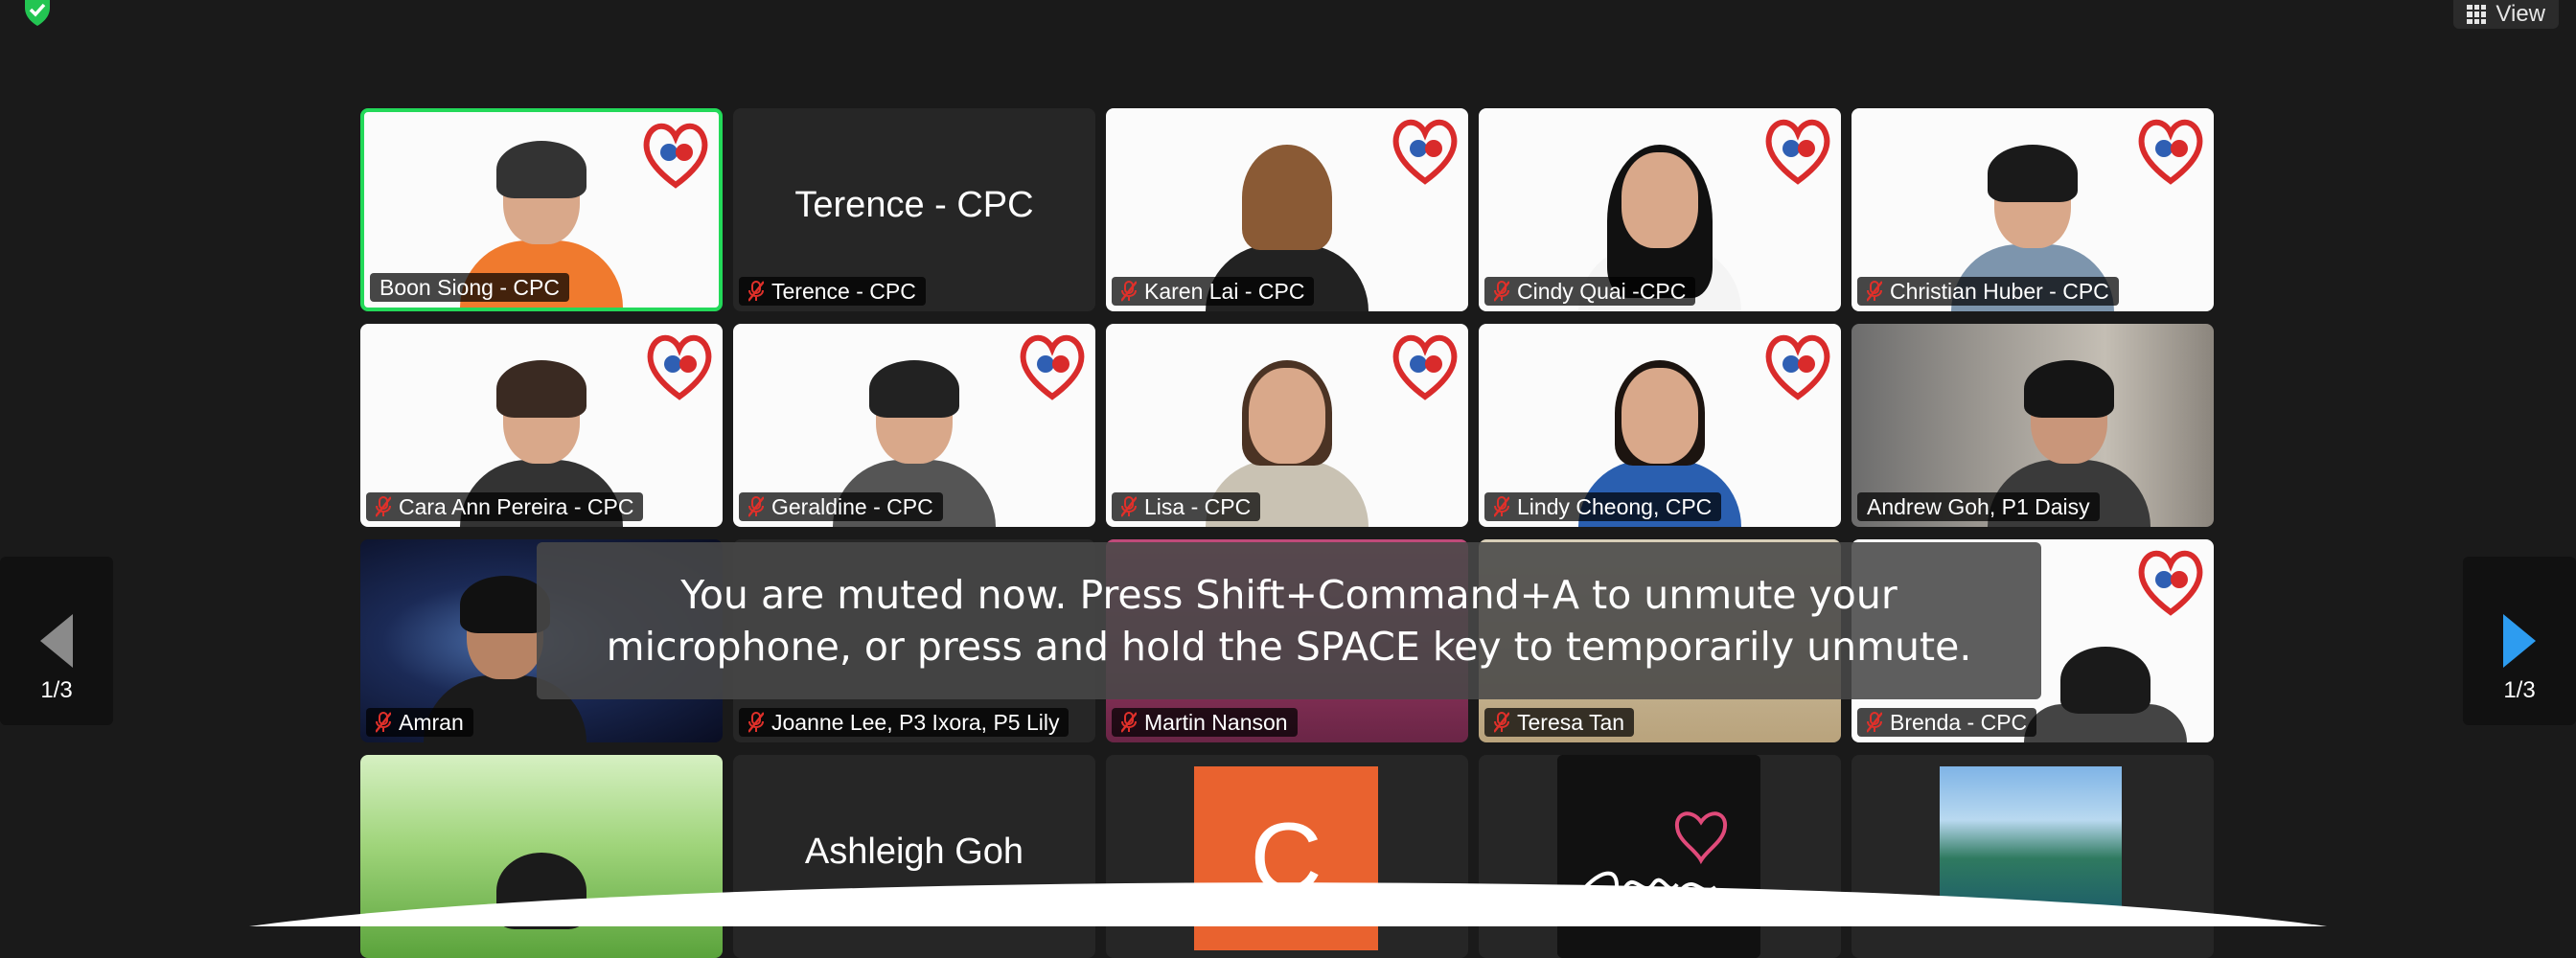  I want to click on participant-name: Cara Ann Pereira - CPC, so click(516, 506).